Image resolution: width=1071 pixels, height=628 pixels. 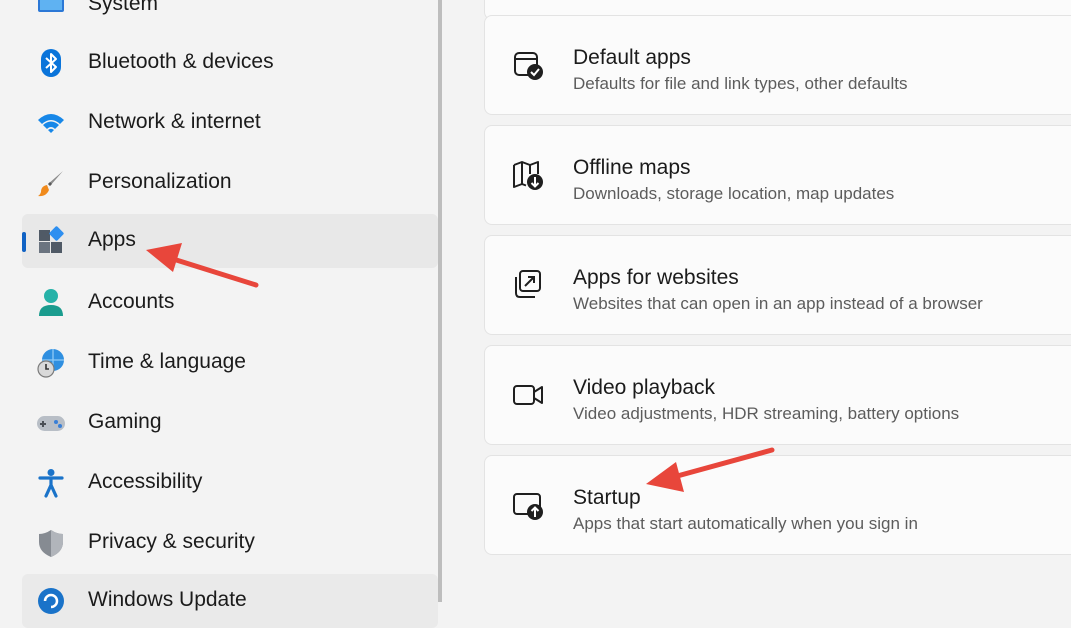 What do you see at coordinates (51, 483) in the screenshot?
I see `accessibility-icon` at bounding box center [51, 483].